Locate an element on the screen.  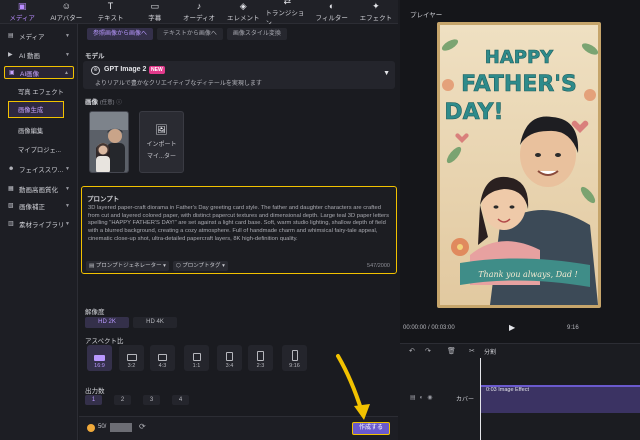
prompt-generator-button: ▤ プロンプトジェネレーター ▾ is located at coordinates (127, 266).